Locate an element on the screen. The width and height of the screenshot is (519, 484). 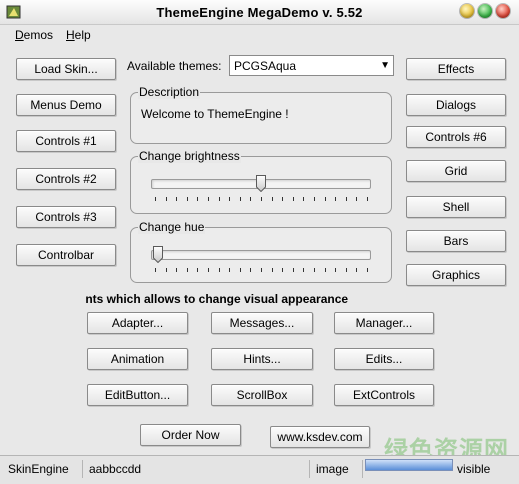
menu-demos-rest: emos is located at coordinates (38, 35).